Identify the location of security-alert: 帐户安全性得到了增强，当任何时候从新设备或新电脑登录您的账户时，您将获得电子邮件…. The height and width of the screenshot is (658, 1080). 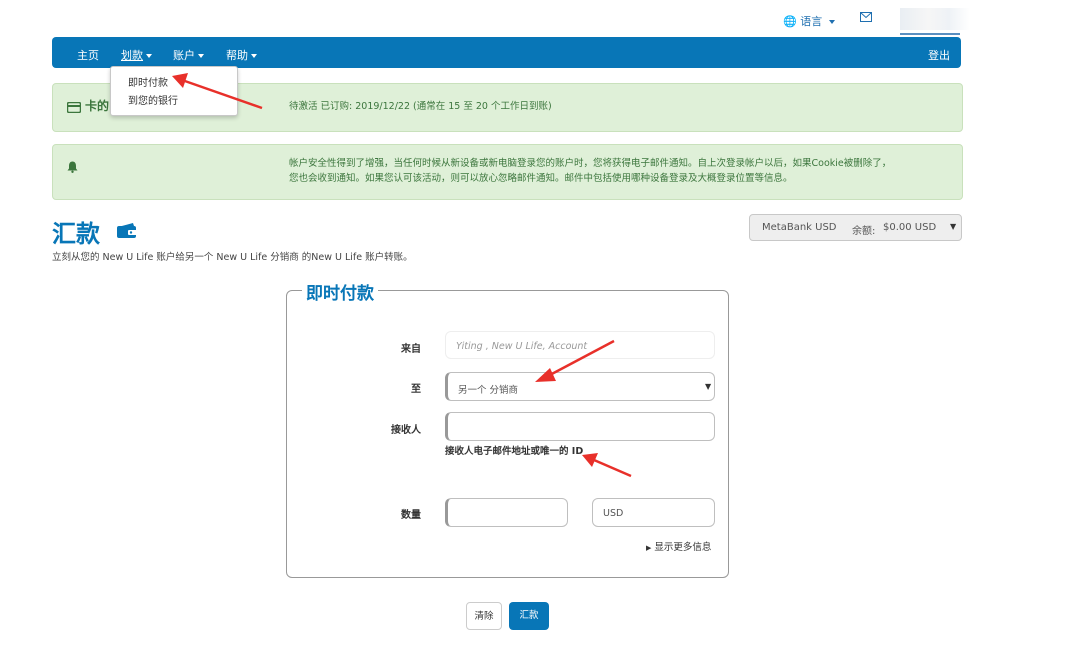
(507, 172).